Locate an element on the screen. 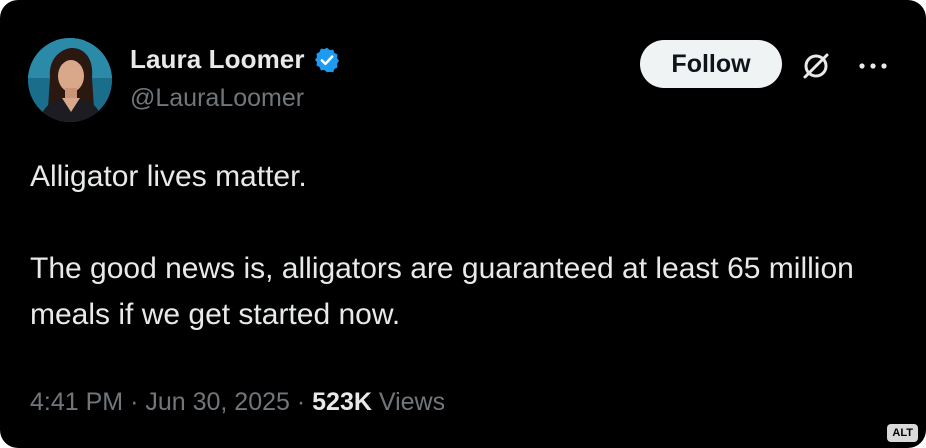 The image size is (926, 448). more-options-icon is located at coordinates (873, 66).